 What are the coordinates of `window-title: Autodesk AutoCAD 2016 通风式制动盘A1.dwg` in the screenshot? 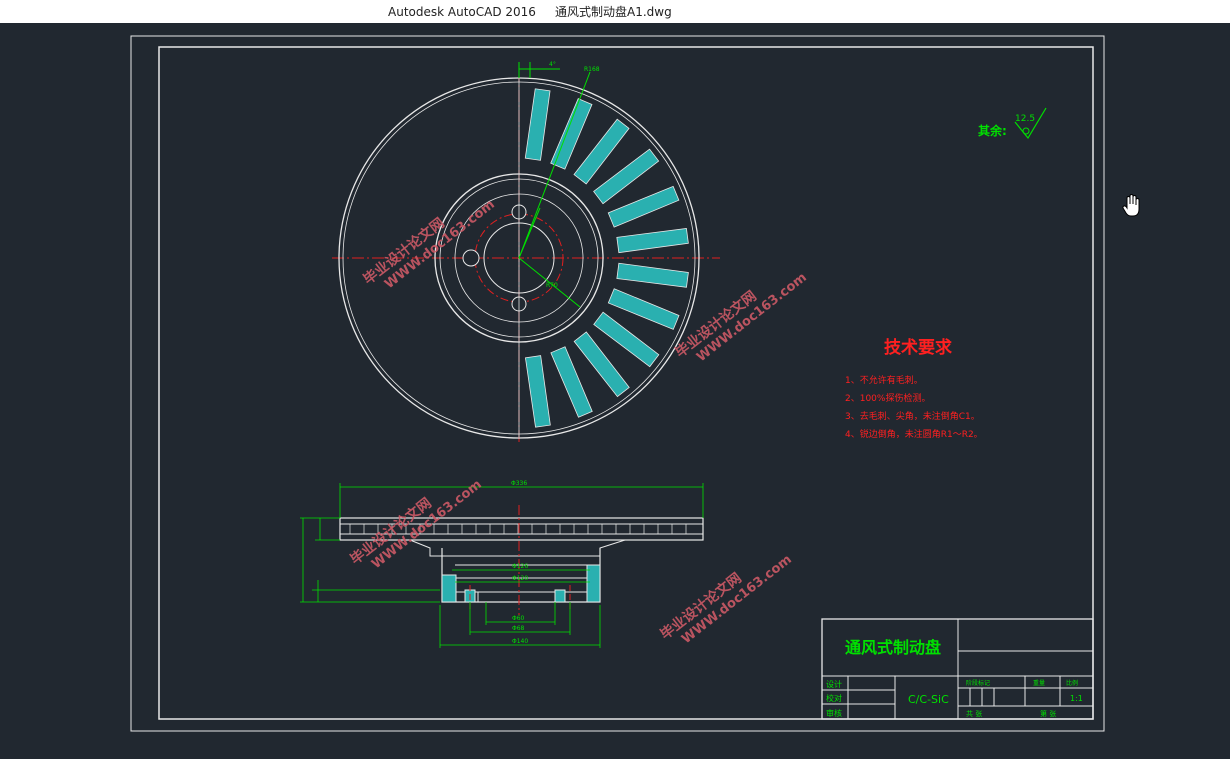 It's located at (530, 12).